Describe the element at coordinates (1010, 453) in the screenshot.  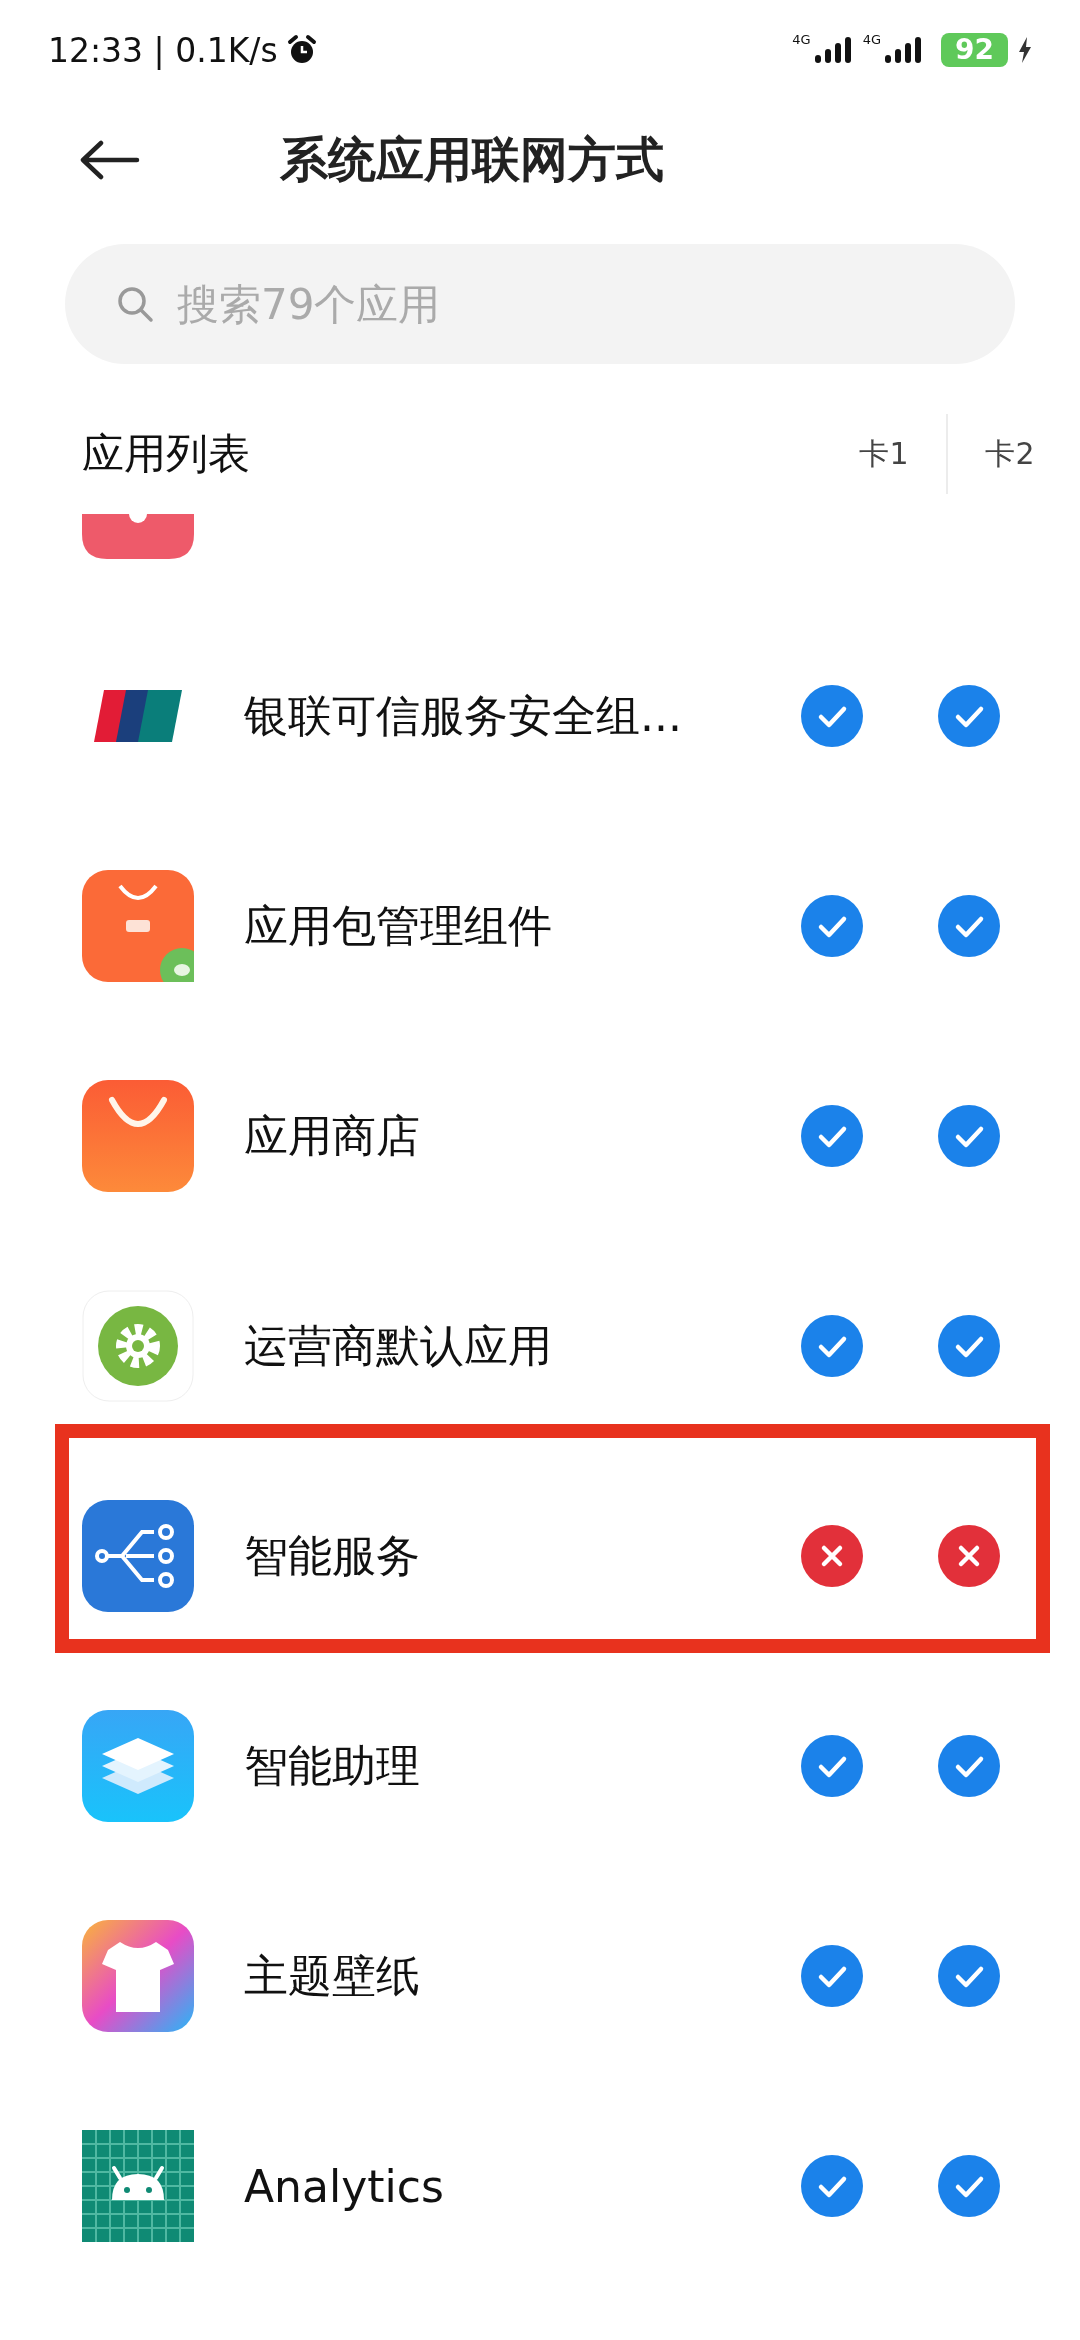
I see `column-header: 卡2` at that location.